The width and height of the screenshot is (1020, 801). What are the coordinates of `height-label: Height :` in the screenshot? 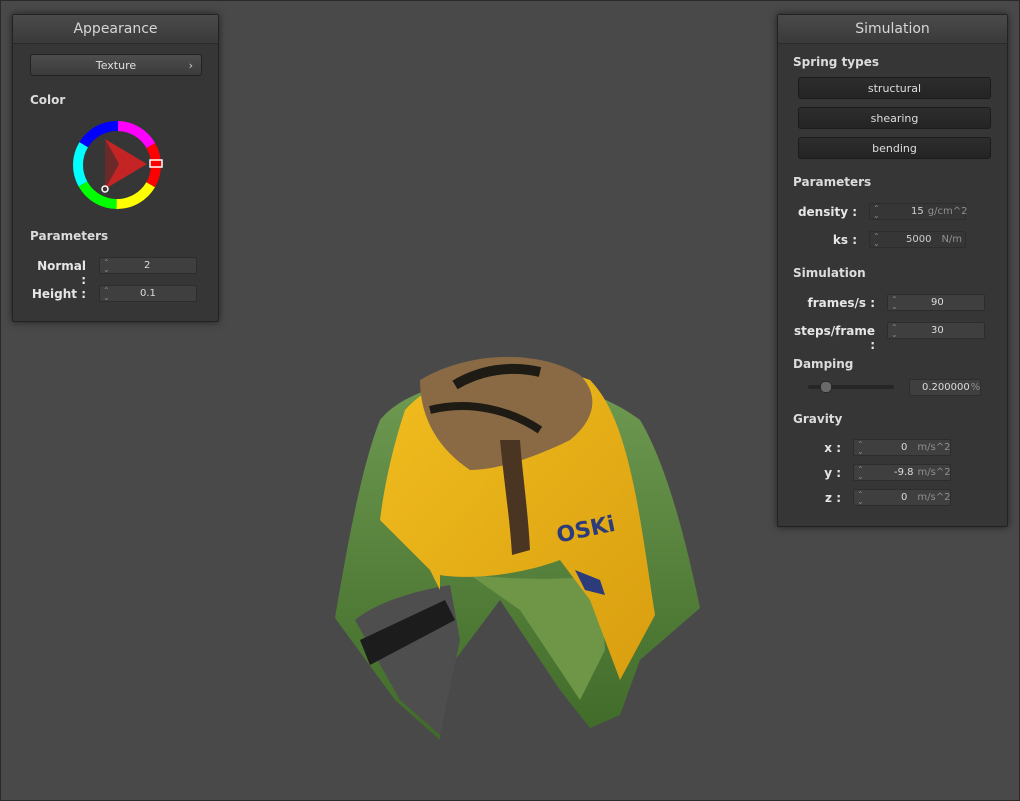 It's located at (58, 294).